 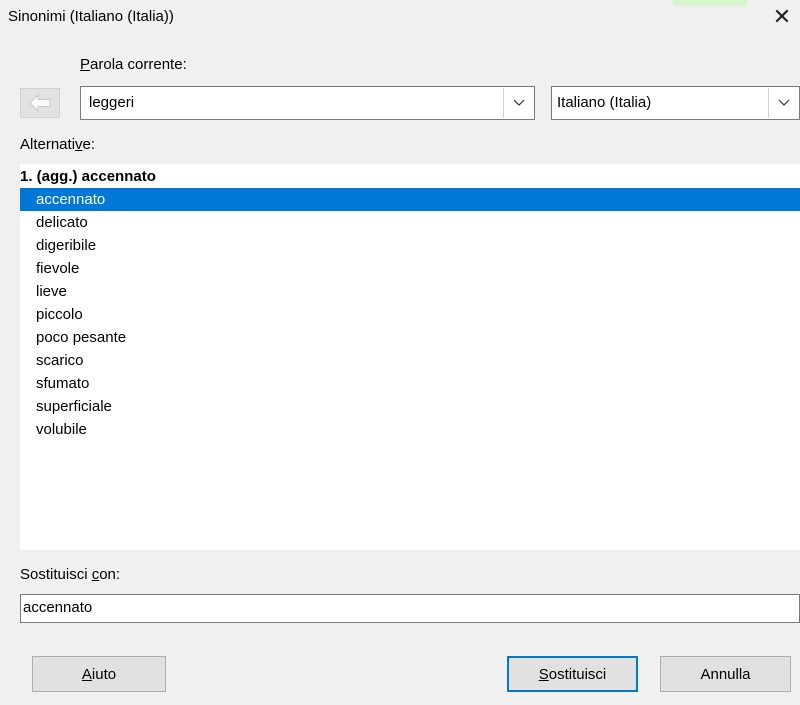 What do you see at coordinates (604, 102) in the screenshot?
I see `language-value: Italiano (Italia)` at bounding box center [604, 102].